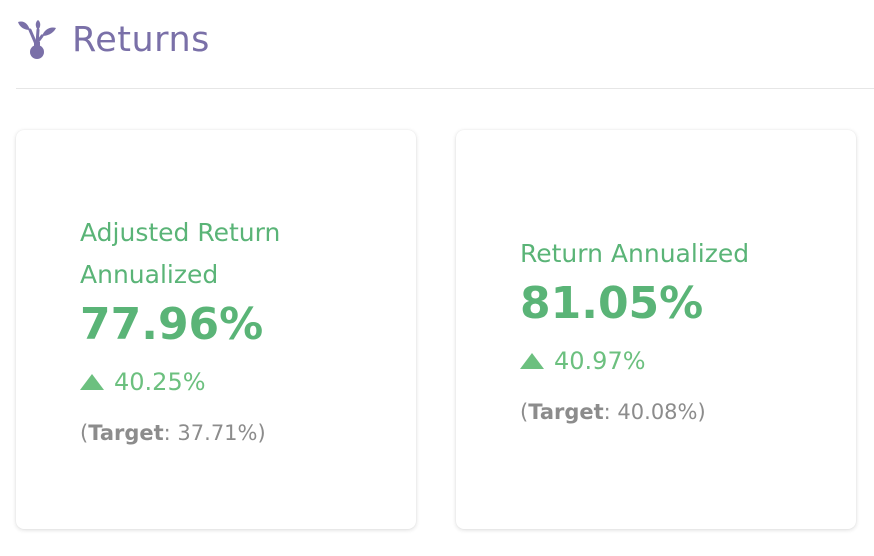 The image size is (874, 556). I want to click on delta-row: 40.97%, so click(668, 361).